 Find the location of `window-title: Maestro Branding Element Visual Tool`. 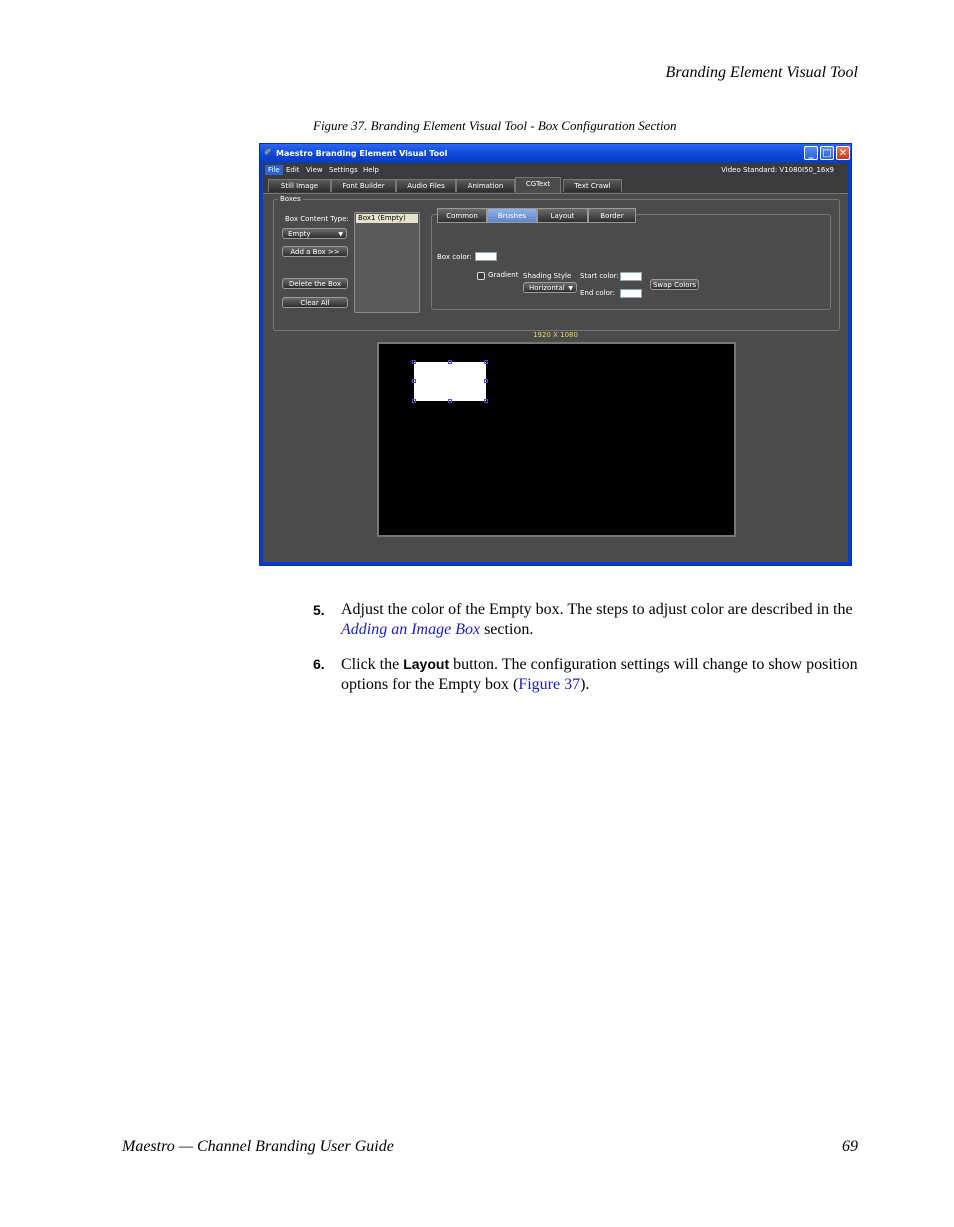

window-title: Maestro Branding Element Visual Tool is located at coordinates (362, 153).